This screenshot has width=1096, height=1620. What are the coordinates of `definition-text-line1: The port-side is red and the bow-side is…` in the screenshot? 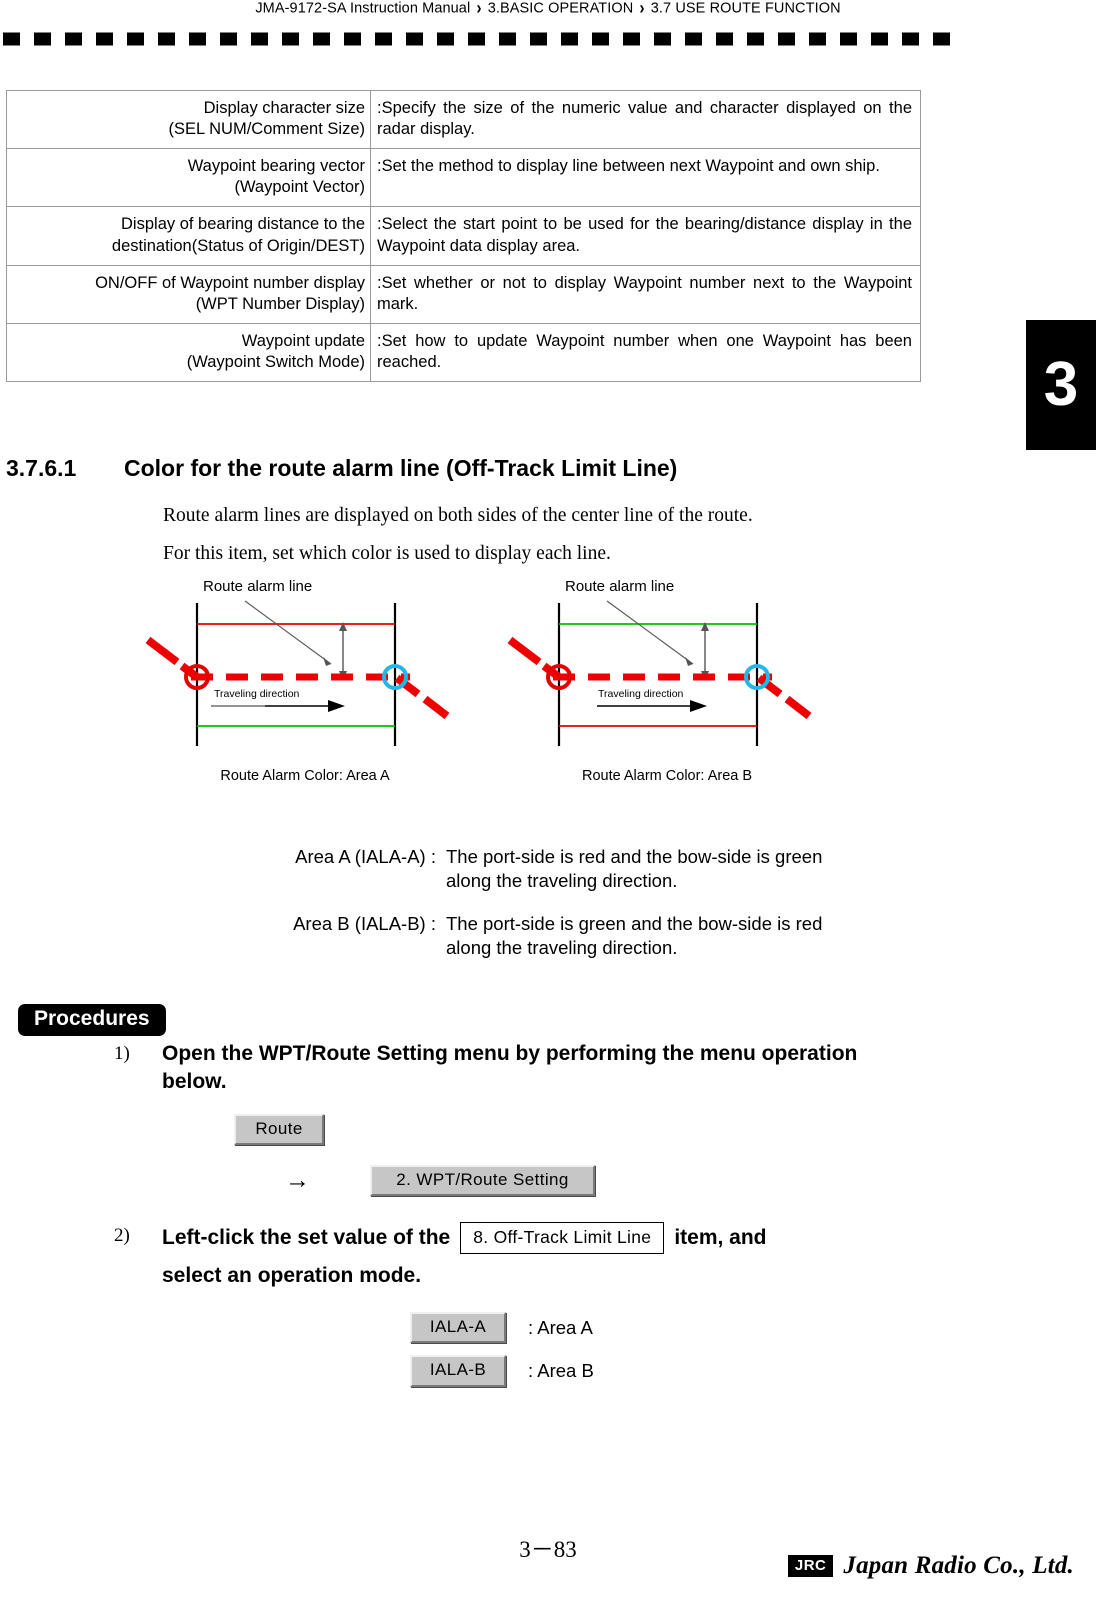 It's located at (634, 856).